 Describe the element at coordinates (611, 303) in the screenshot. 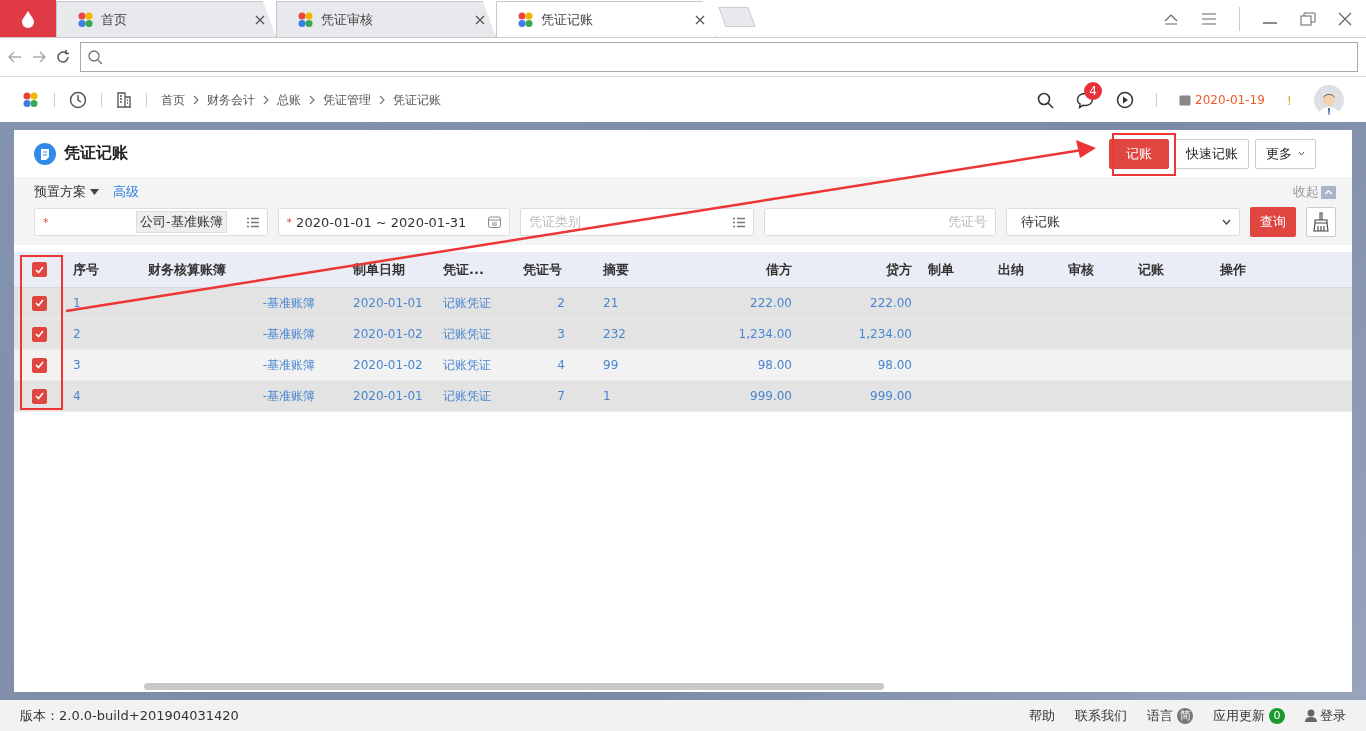

I see `table-cell: 21` at that location.